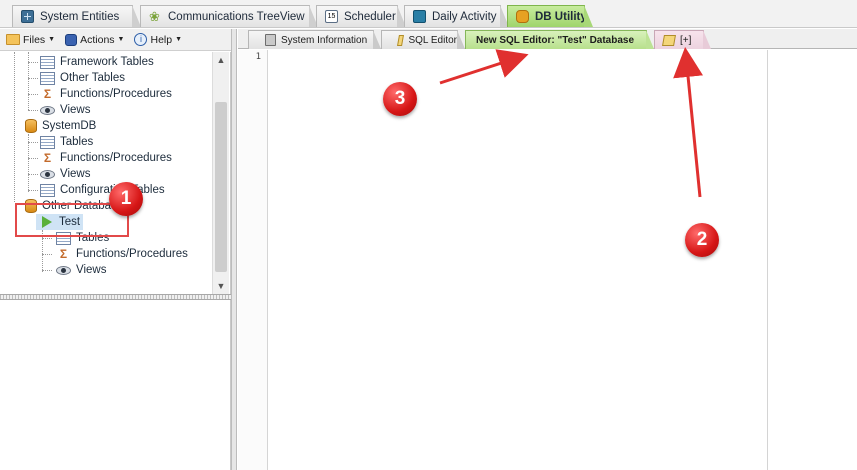  I want to click on help-label: Help, so click(161, 39).